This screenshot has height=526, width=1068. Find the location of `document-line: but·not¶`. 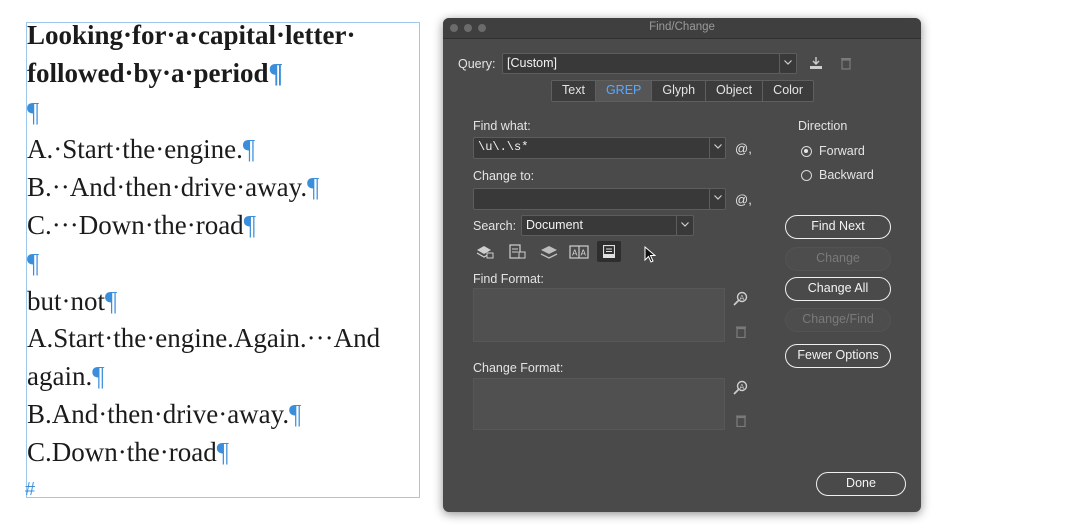

document-line: but·not¶ is located at coordinates (72, 301).